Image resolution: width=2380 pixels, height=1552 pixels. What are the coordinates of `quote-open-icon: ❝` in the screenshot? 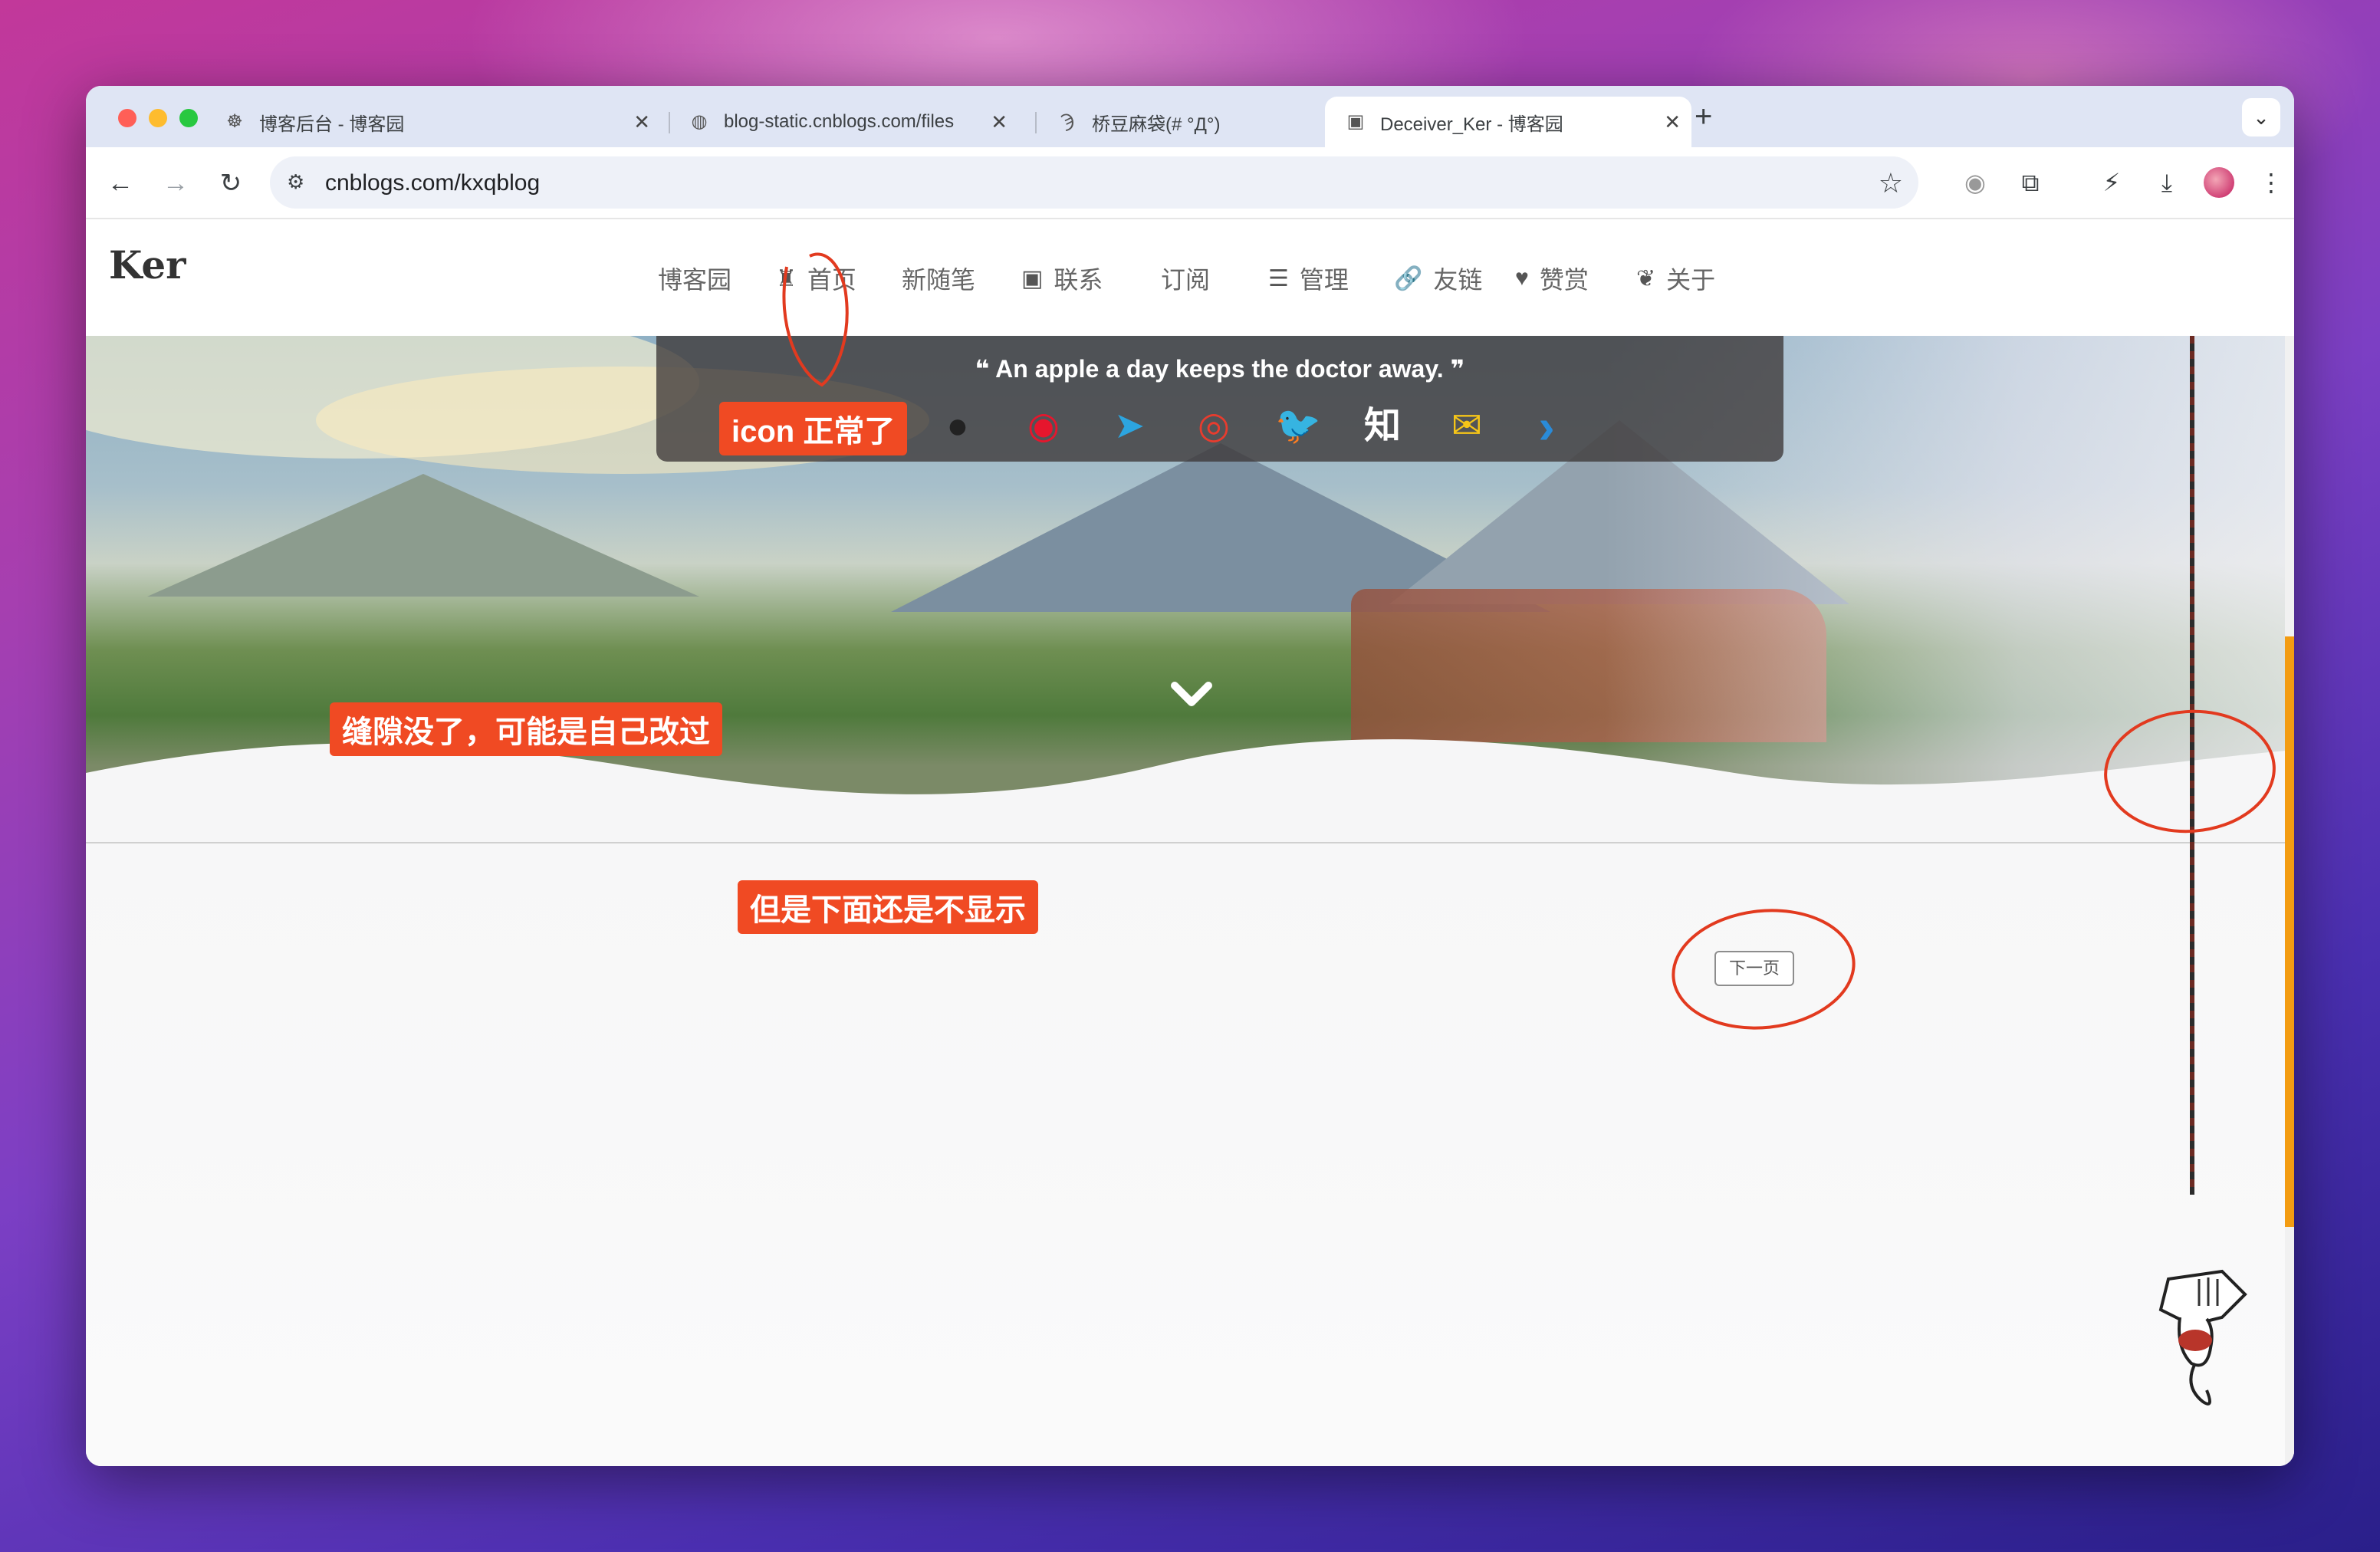 It's located at (986, 369).